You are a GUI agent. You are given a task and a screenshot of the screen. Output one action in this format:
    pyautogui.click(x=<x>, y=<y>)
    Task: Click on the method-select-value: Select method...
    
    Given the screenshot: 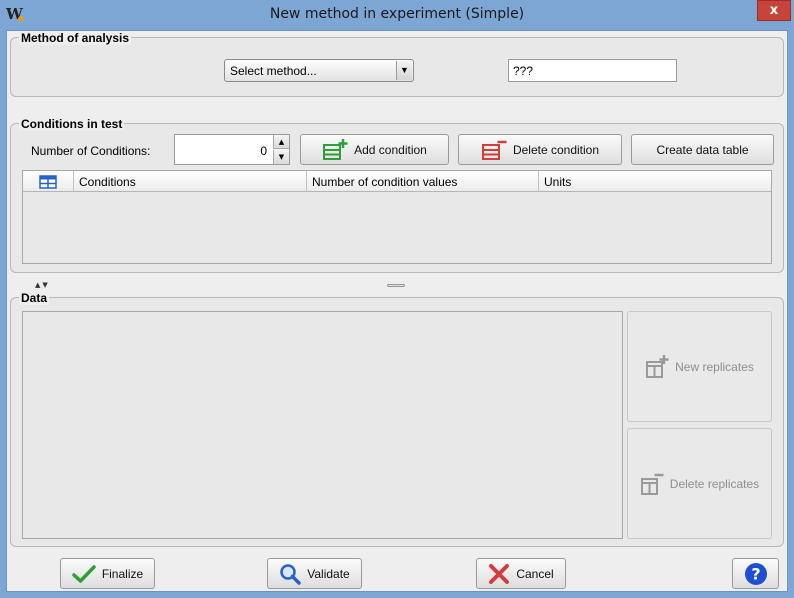 What is the action you would take?
    pyautogui.click(x=273, y=71)
    